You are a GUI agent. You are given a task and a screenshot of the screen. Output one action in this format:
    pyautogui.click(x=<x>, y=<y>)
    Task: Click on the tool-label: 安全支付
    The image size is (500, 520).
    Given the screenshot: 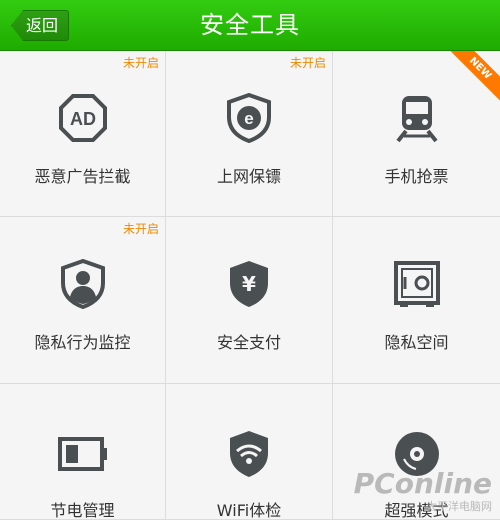 What is the action you would take?
    pyautogui.click(x=248, y=342)
    